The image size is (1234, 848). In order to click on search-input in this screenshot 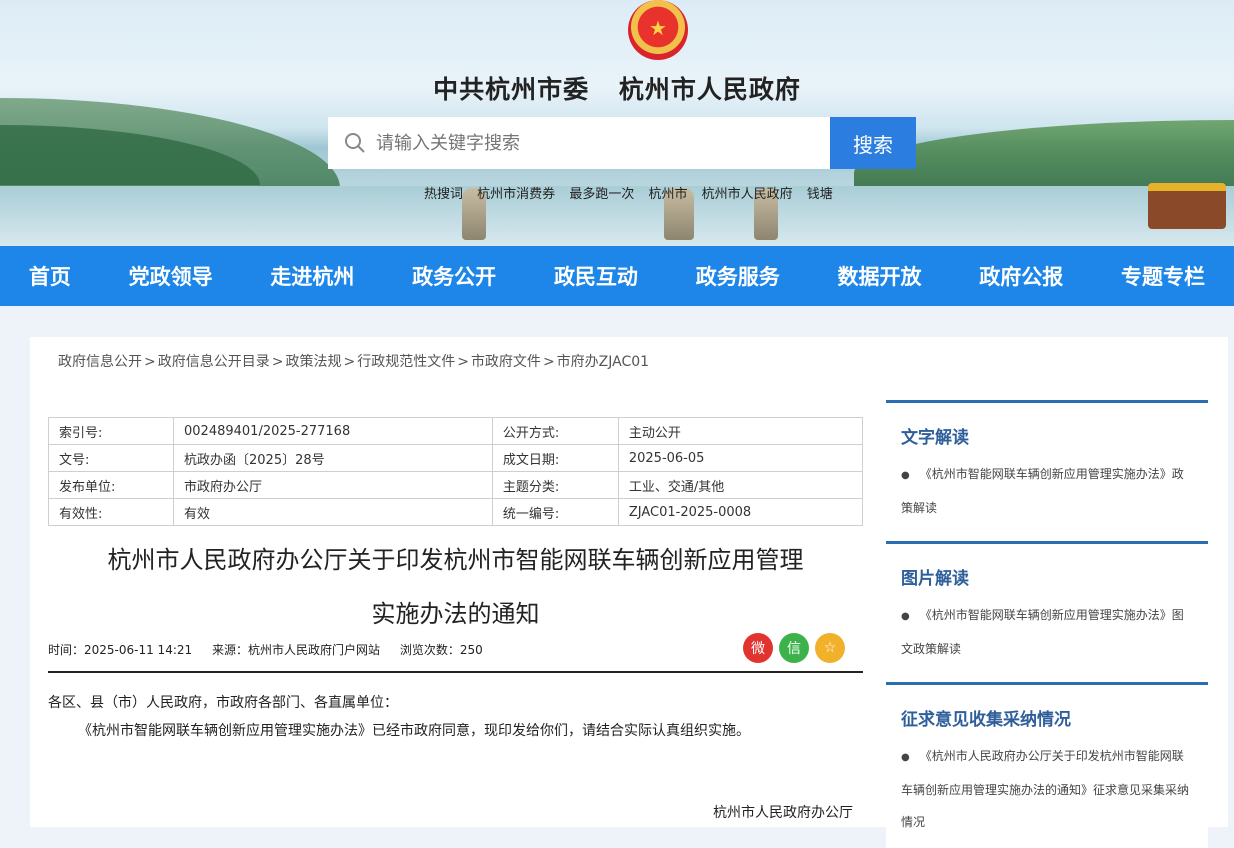, I will do `click(586, 143)`.